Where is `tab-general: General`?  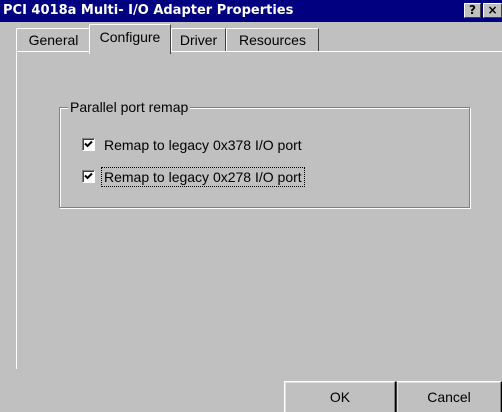 tab-general: General is located at coordinates (53, 40).